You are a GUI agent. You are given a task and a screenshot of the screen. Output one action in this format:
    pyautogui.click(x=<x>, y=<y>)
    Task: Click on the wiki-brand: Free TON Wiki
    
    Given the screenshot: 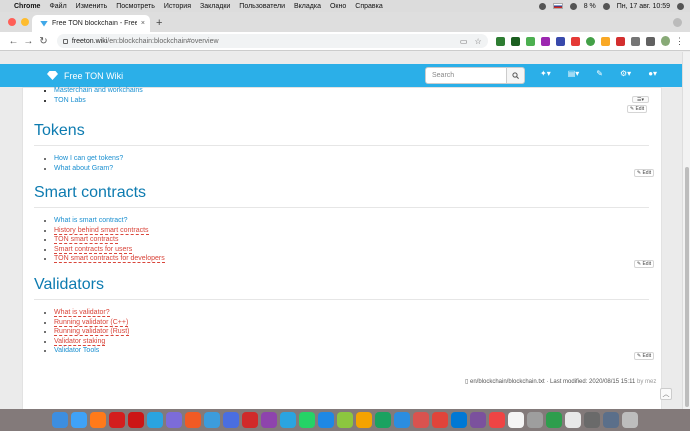 What is the action you would take?
    pyautogui.click(x=93, y=76)
    